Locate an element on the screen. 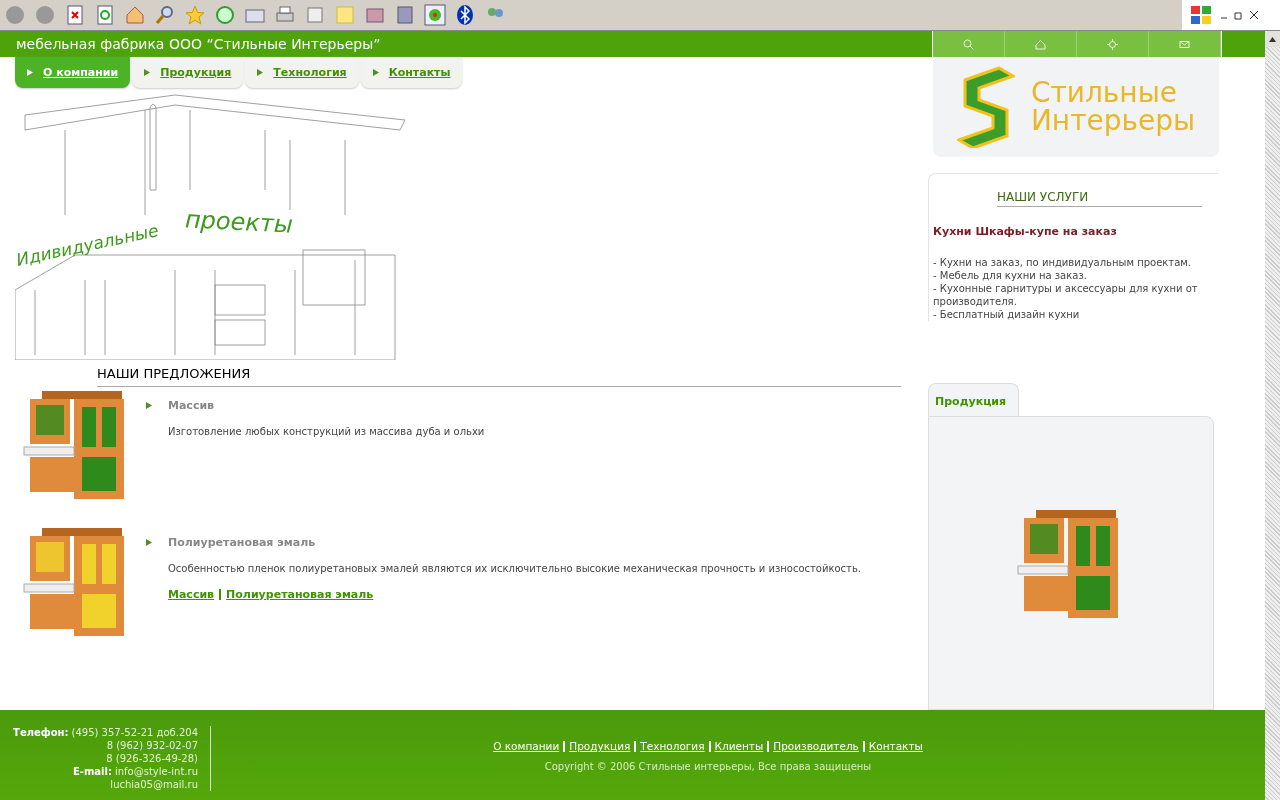 Image resolution: width=1280 pixels, height=800 pixels. note-icon is located at coordinates (345, 15).